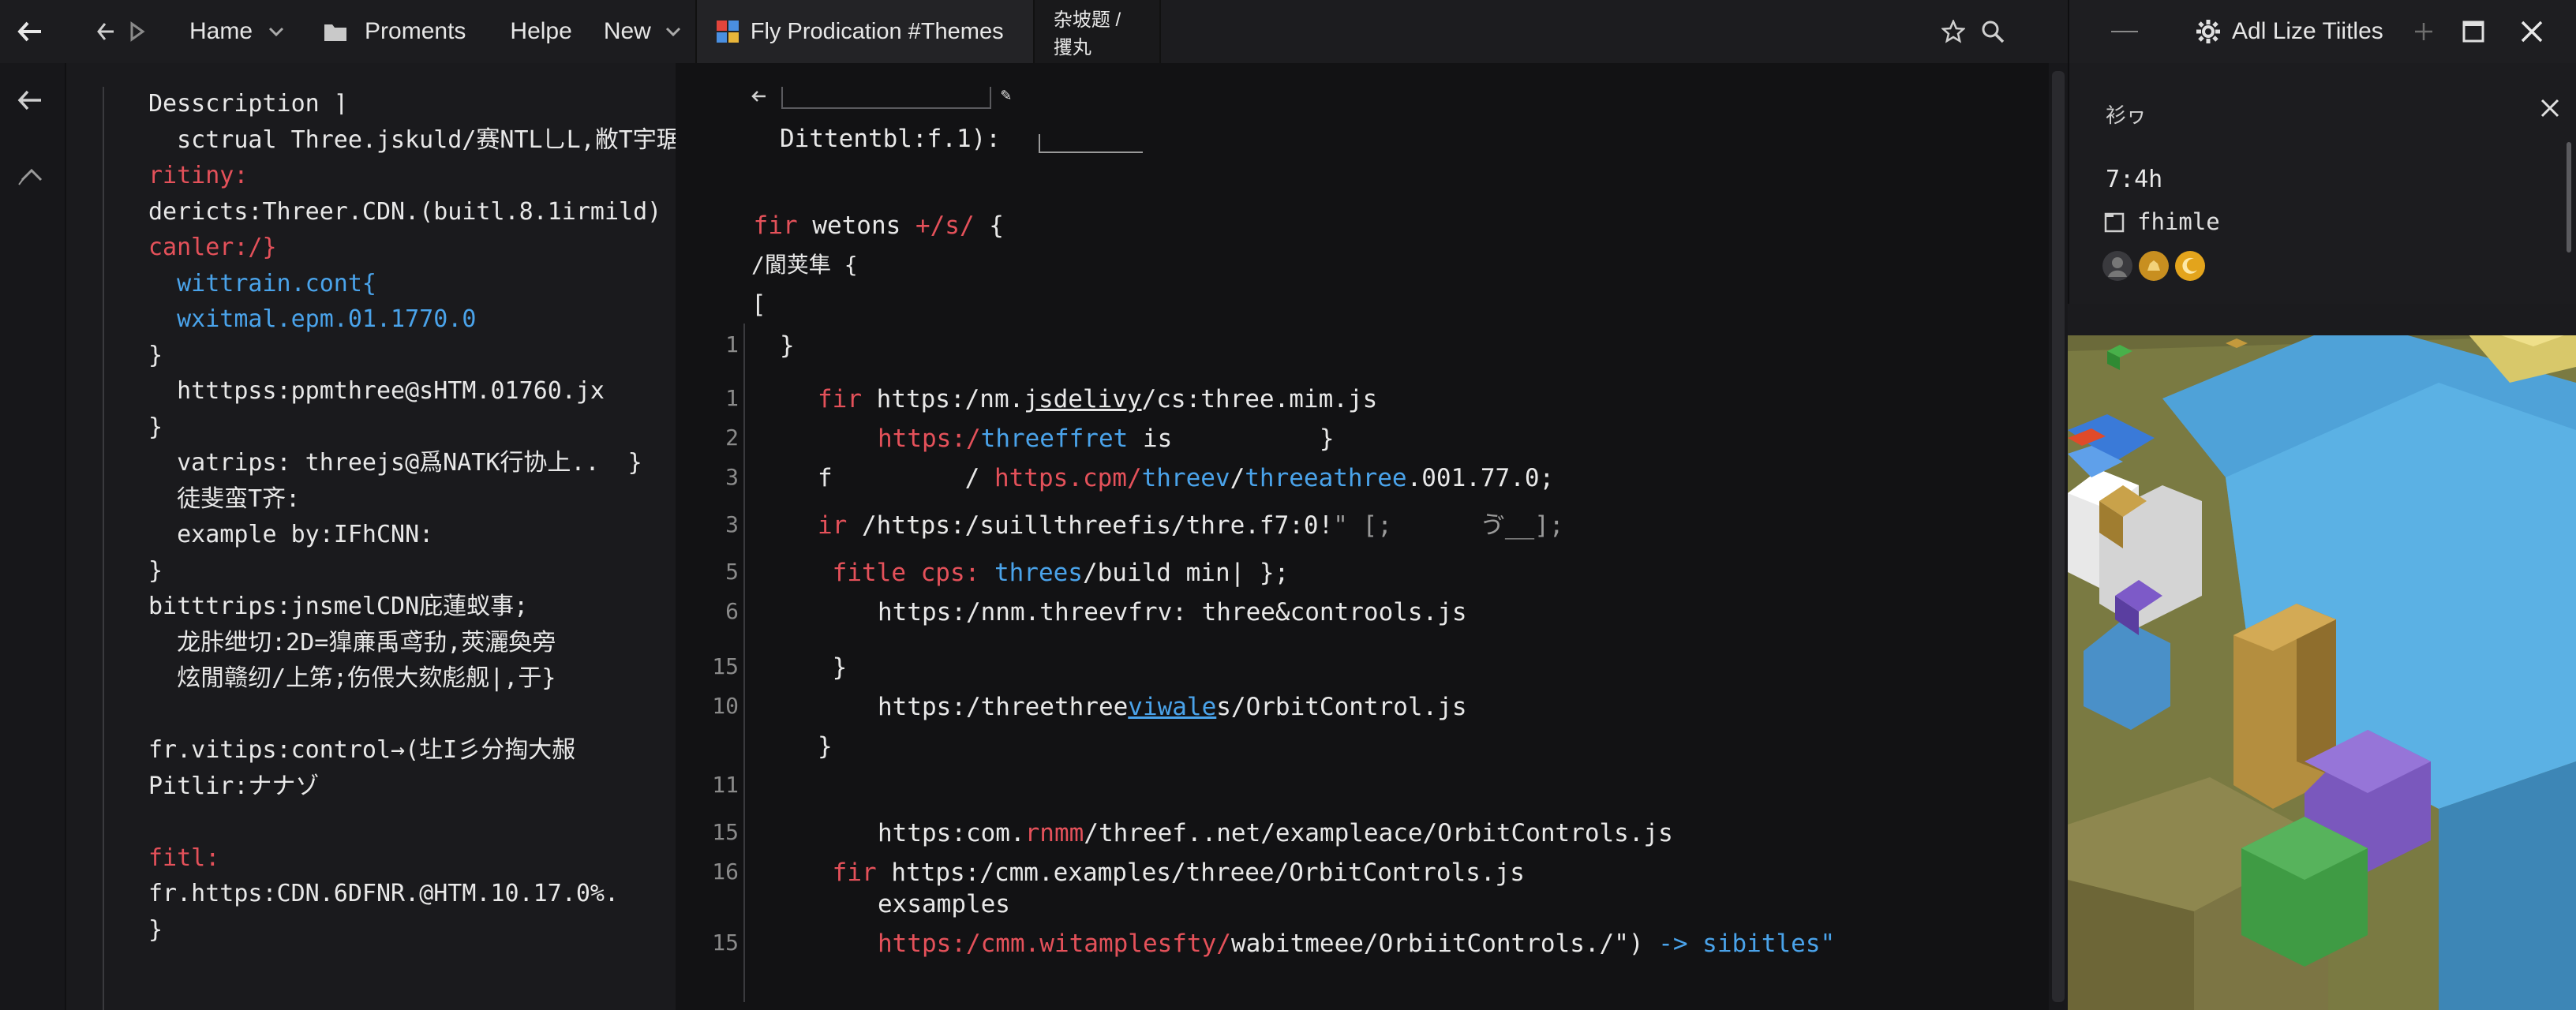 Image resolution: width=2576 pixels, height=1010 pixels. I want to click on left-line: canler:/}, so click(212, 247).